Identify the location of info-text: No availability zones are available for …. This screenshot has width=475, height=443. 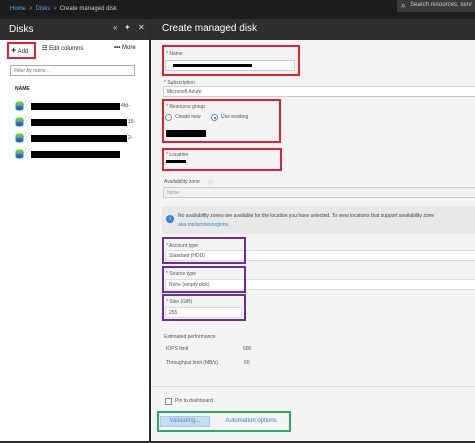
(306, 216).